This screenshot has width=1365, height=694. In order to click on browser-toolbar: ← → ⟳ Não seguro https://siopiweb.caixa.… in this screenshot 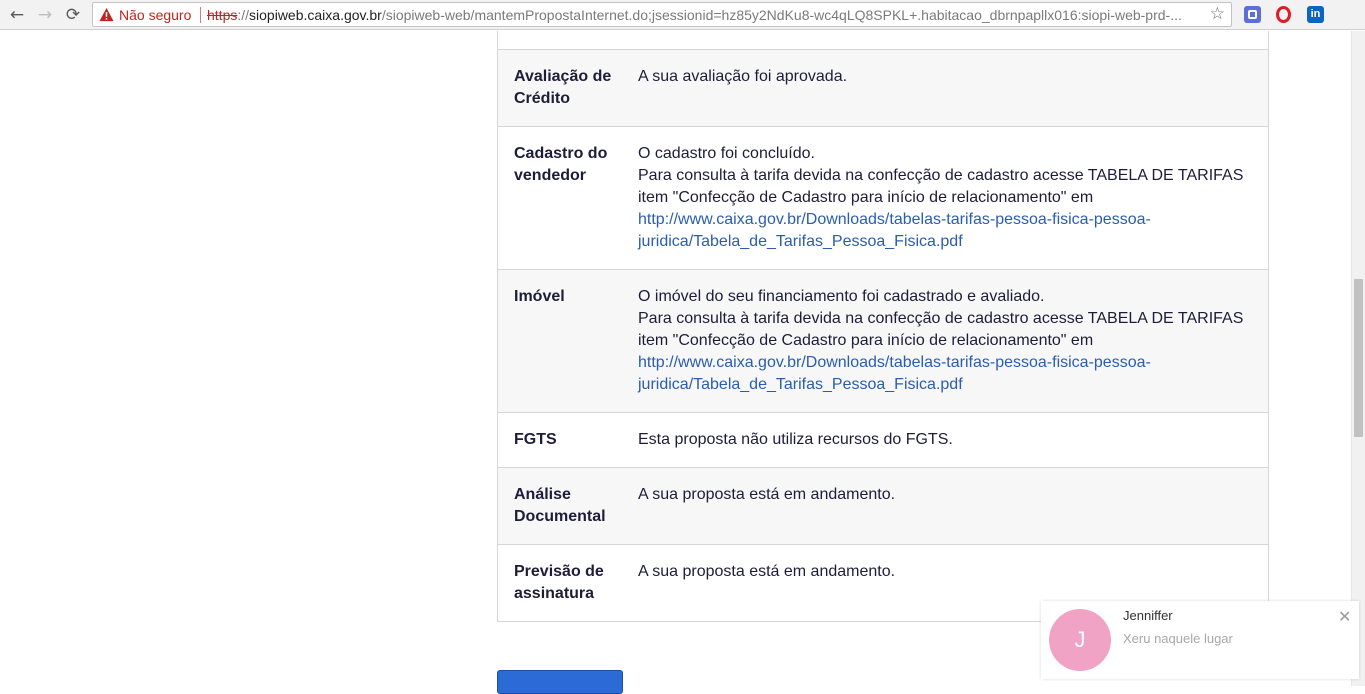, I will do `click(682, 15)`.